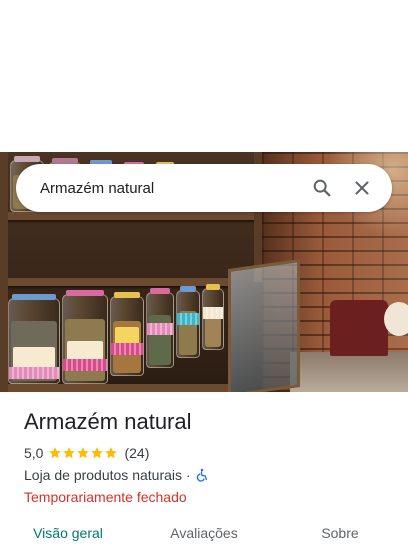  What do you see at coordinates (264, 325) in the screenshot?
I see `photo-display-cabinet` at bounding box center [264, 325].